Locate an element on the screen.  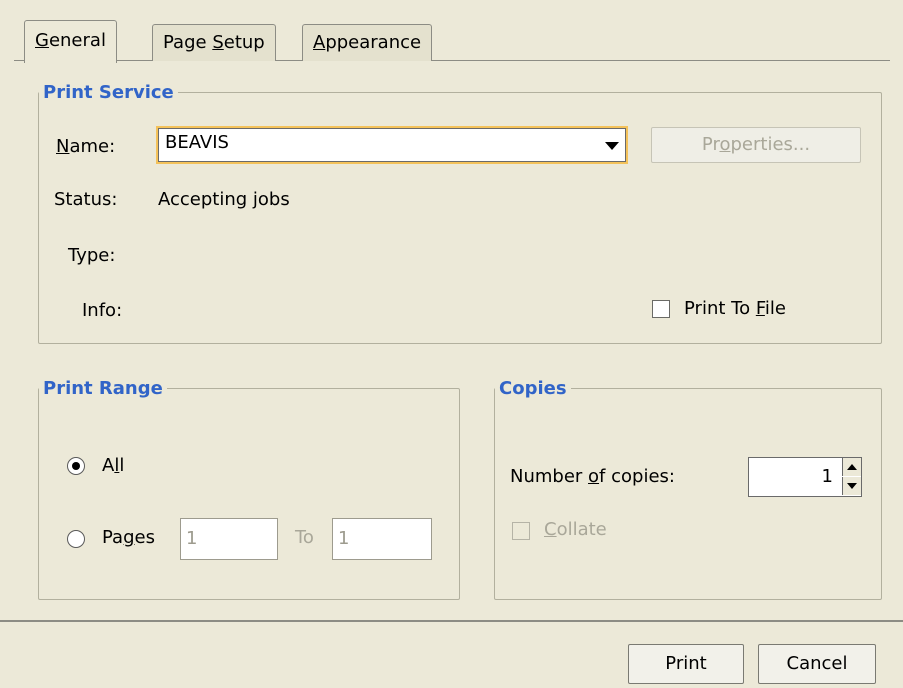
number-of-copies-mnemonic: o is located at coordinates (594, 476).